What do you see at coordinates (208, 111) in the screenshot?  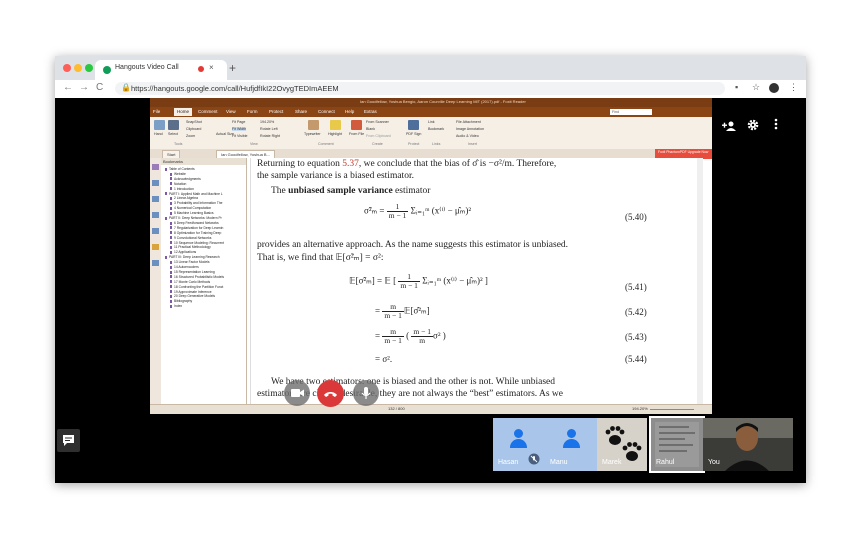 I see `menu-comment: Comment` at bounding box center [208, 111].